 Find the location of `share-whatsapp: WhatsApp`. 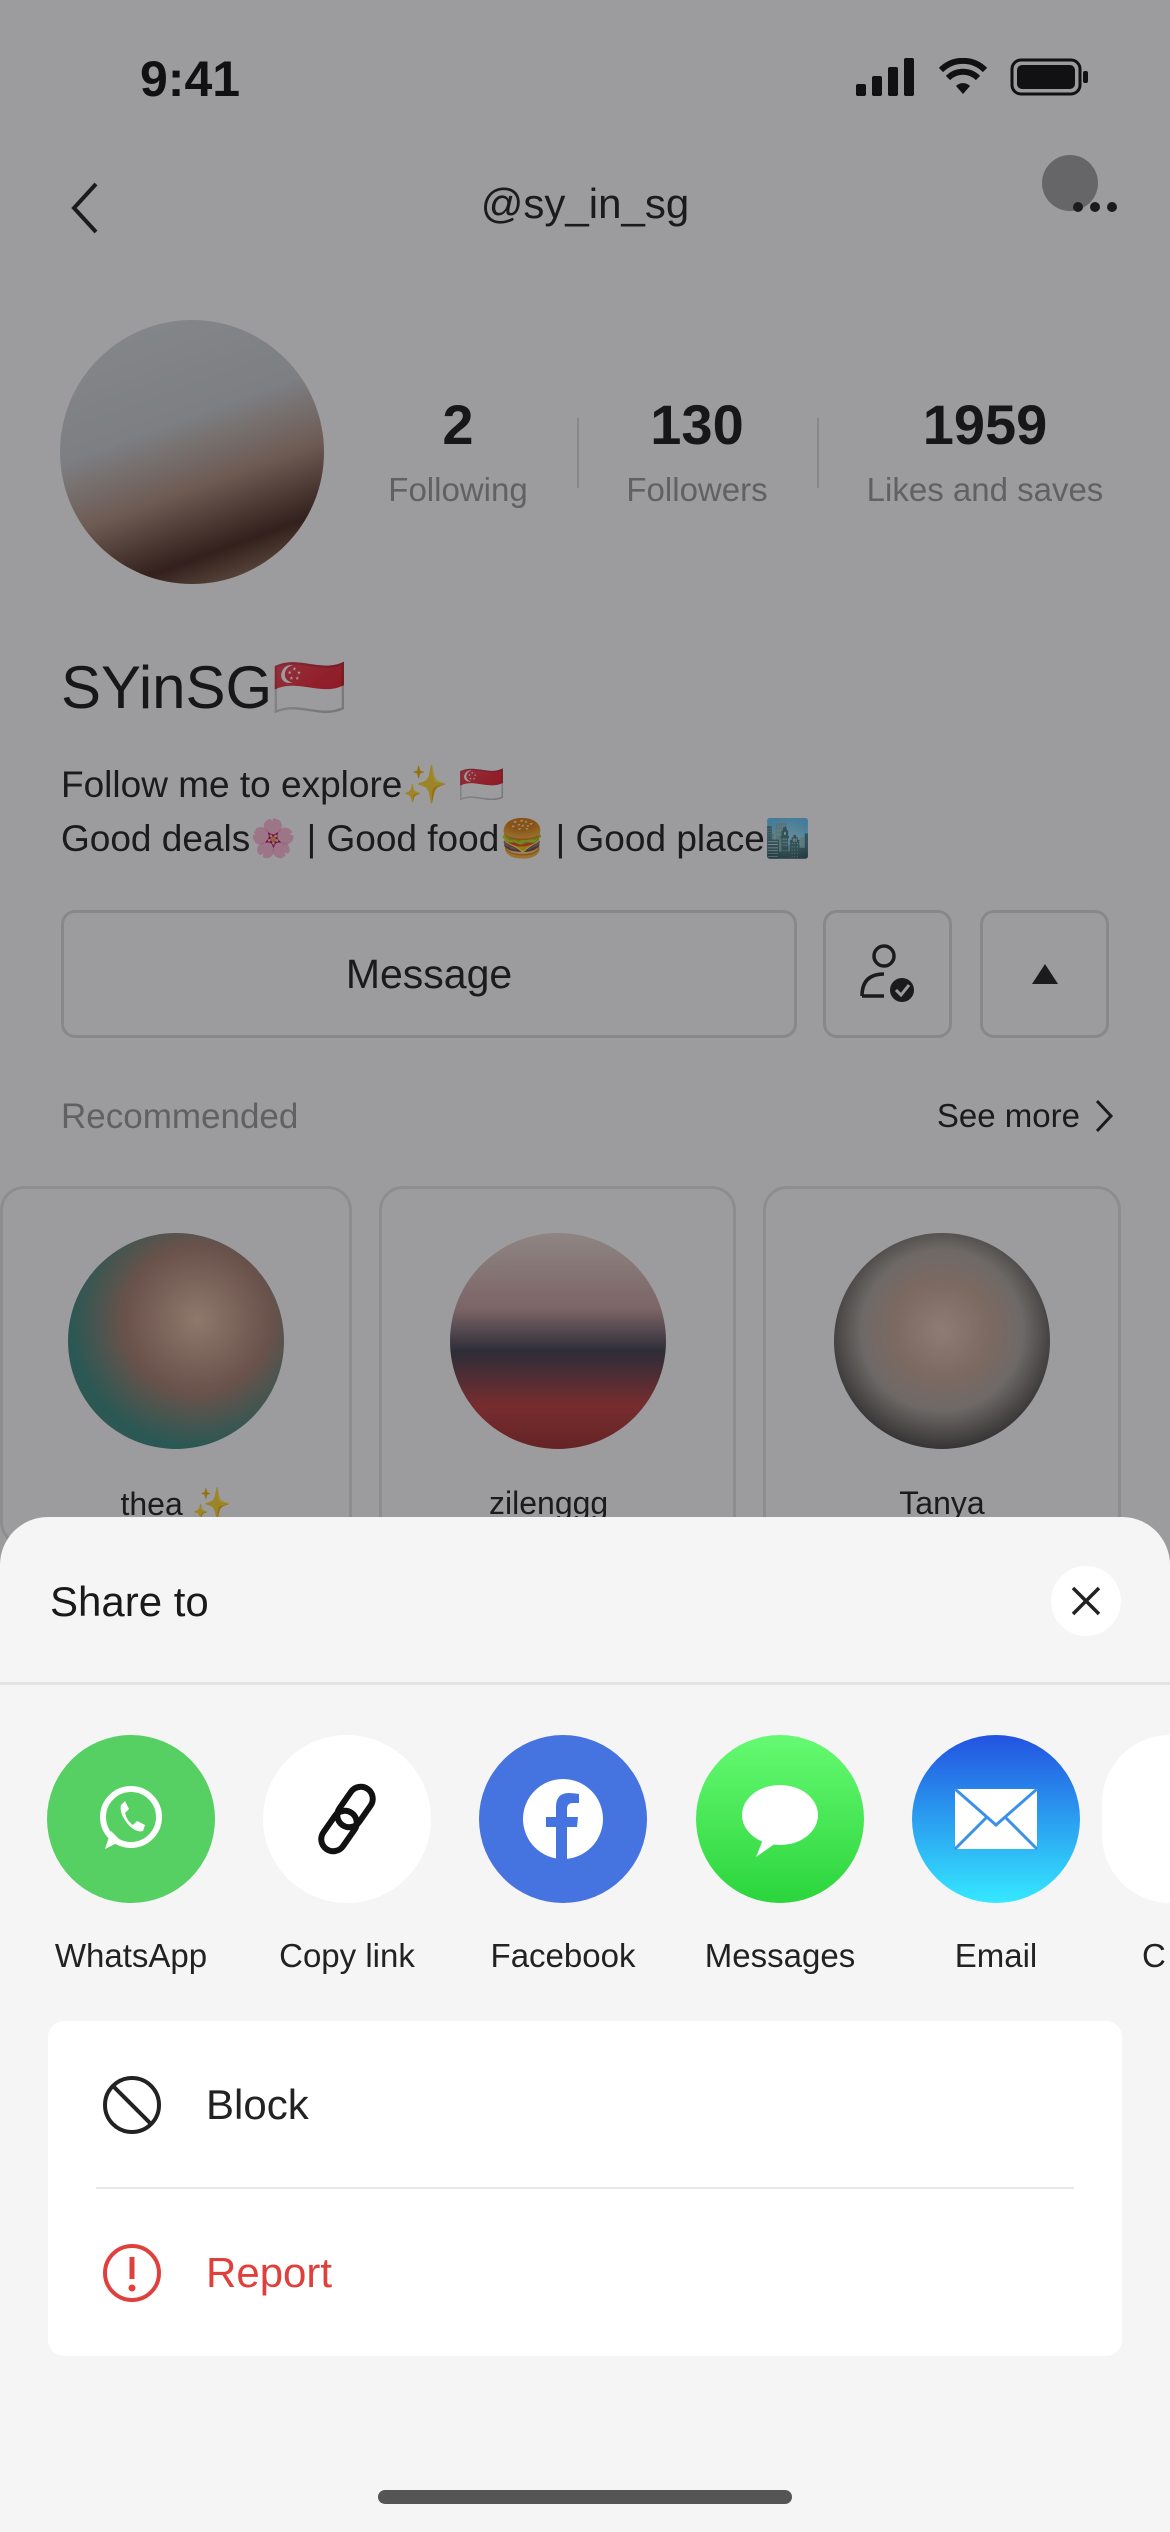

share-whatsapp: WhatsApp is located at coordinates (131, 1855).